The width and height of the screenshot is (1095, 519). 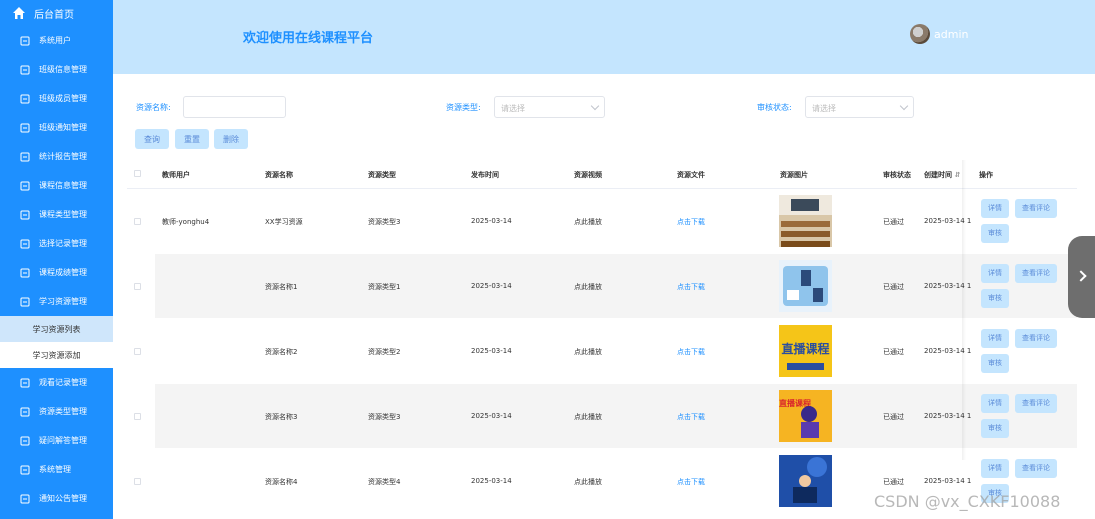 I want to click on audit-status-select: 请选择, so click(x=859, y=107).